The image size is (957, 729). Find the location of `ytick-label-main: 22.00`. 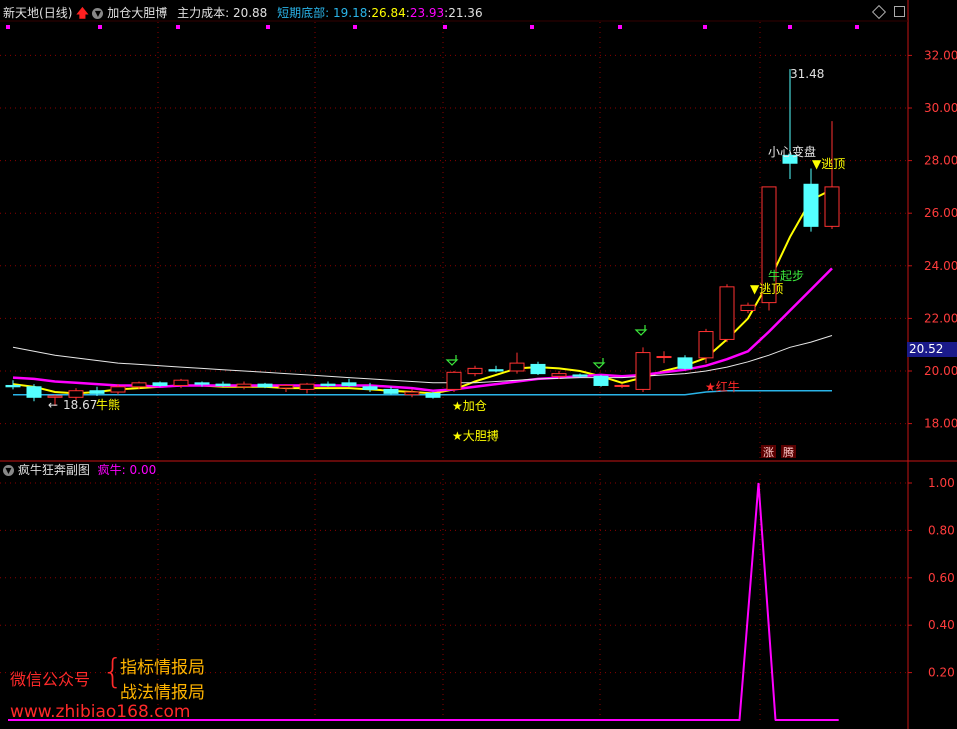

ytick-label-main: 22.00 is located at coordinates (940, 318).